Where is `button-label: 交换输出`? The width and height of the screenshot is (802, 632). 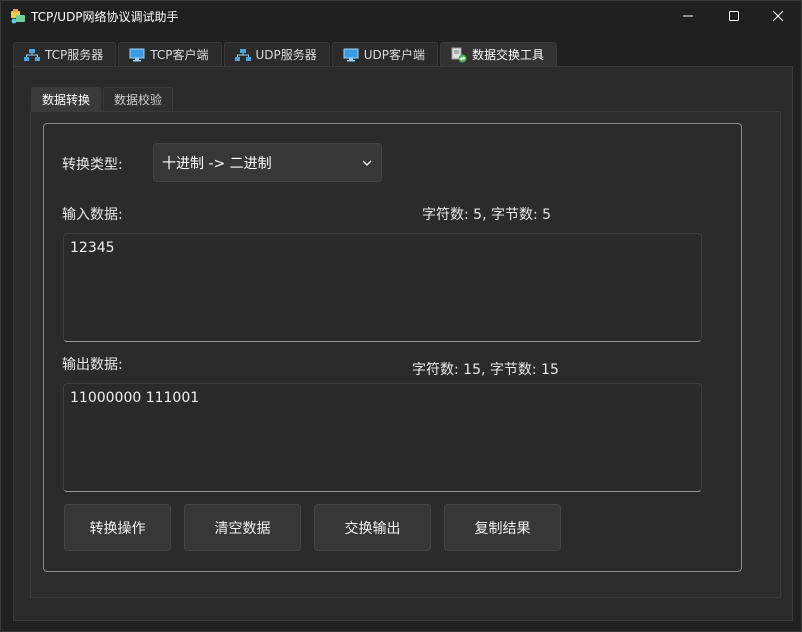
button-label: 交换输出 is located at coordinates (372, 528).